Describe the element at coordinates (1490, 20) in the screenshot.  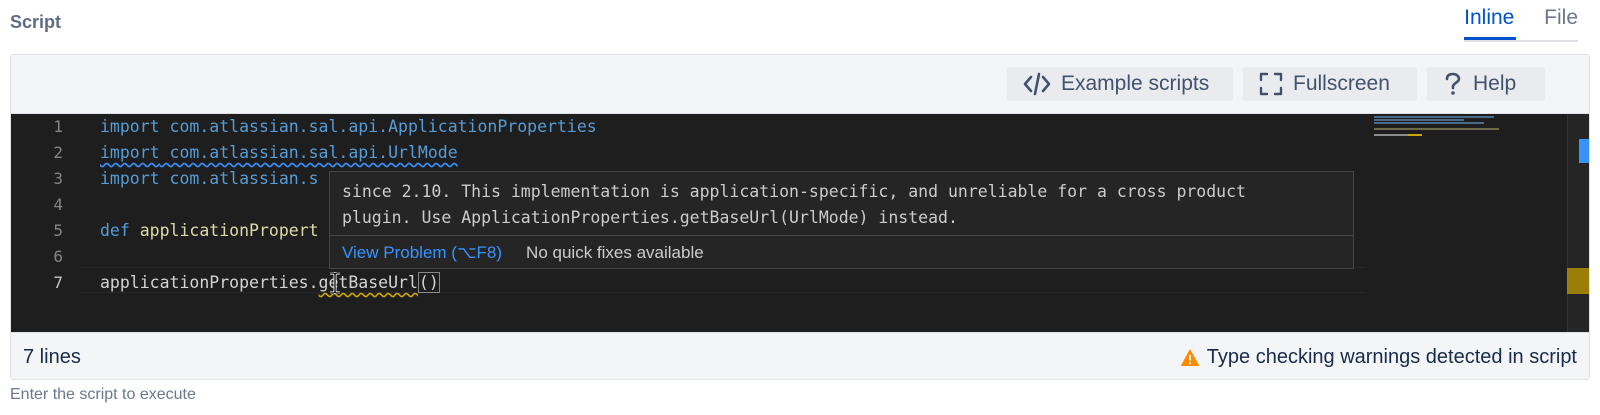
I see `tab-inline: Inline` at that location.